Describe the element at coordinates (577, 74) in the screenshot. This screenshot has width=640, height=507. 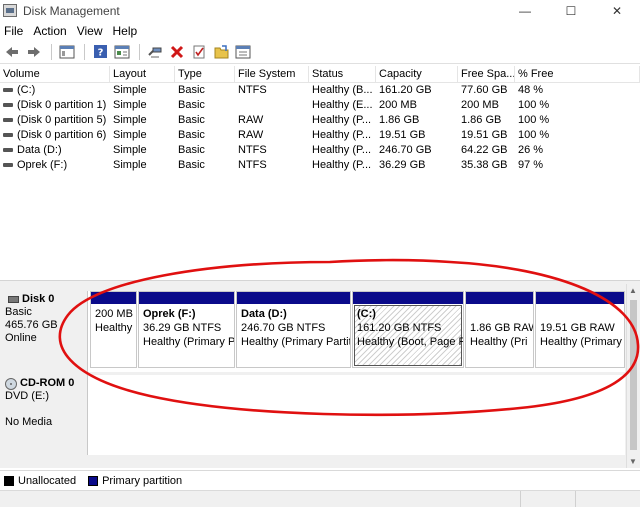
I see `column-header-percent-free: % Free` at that location.